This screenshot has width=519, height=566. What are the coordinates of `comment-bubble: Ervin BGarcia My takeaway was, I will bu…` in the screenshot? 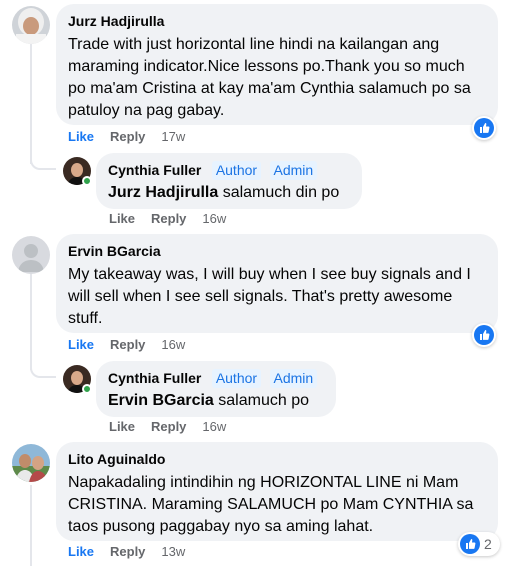 It's located at (277, 283).